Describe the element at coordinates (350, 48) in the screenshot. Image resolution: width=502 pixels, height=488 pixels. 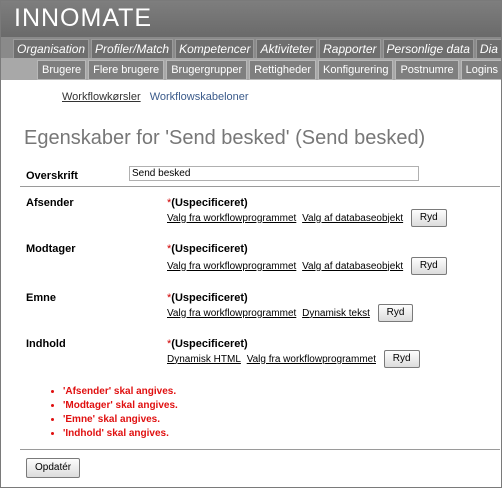
I see `main-tab-rapporter: Rapporter` at that location.